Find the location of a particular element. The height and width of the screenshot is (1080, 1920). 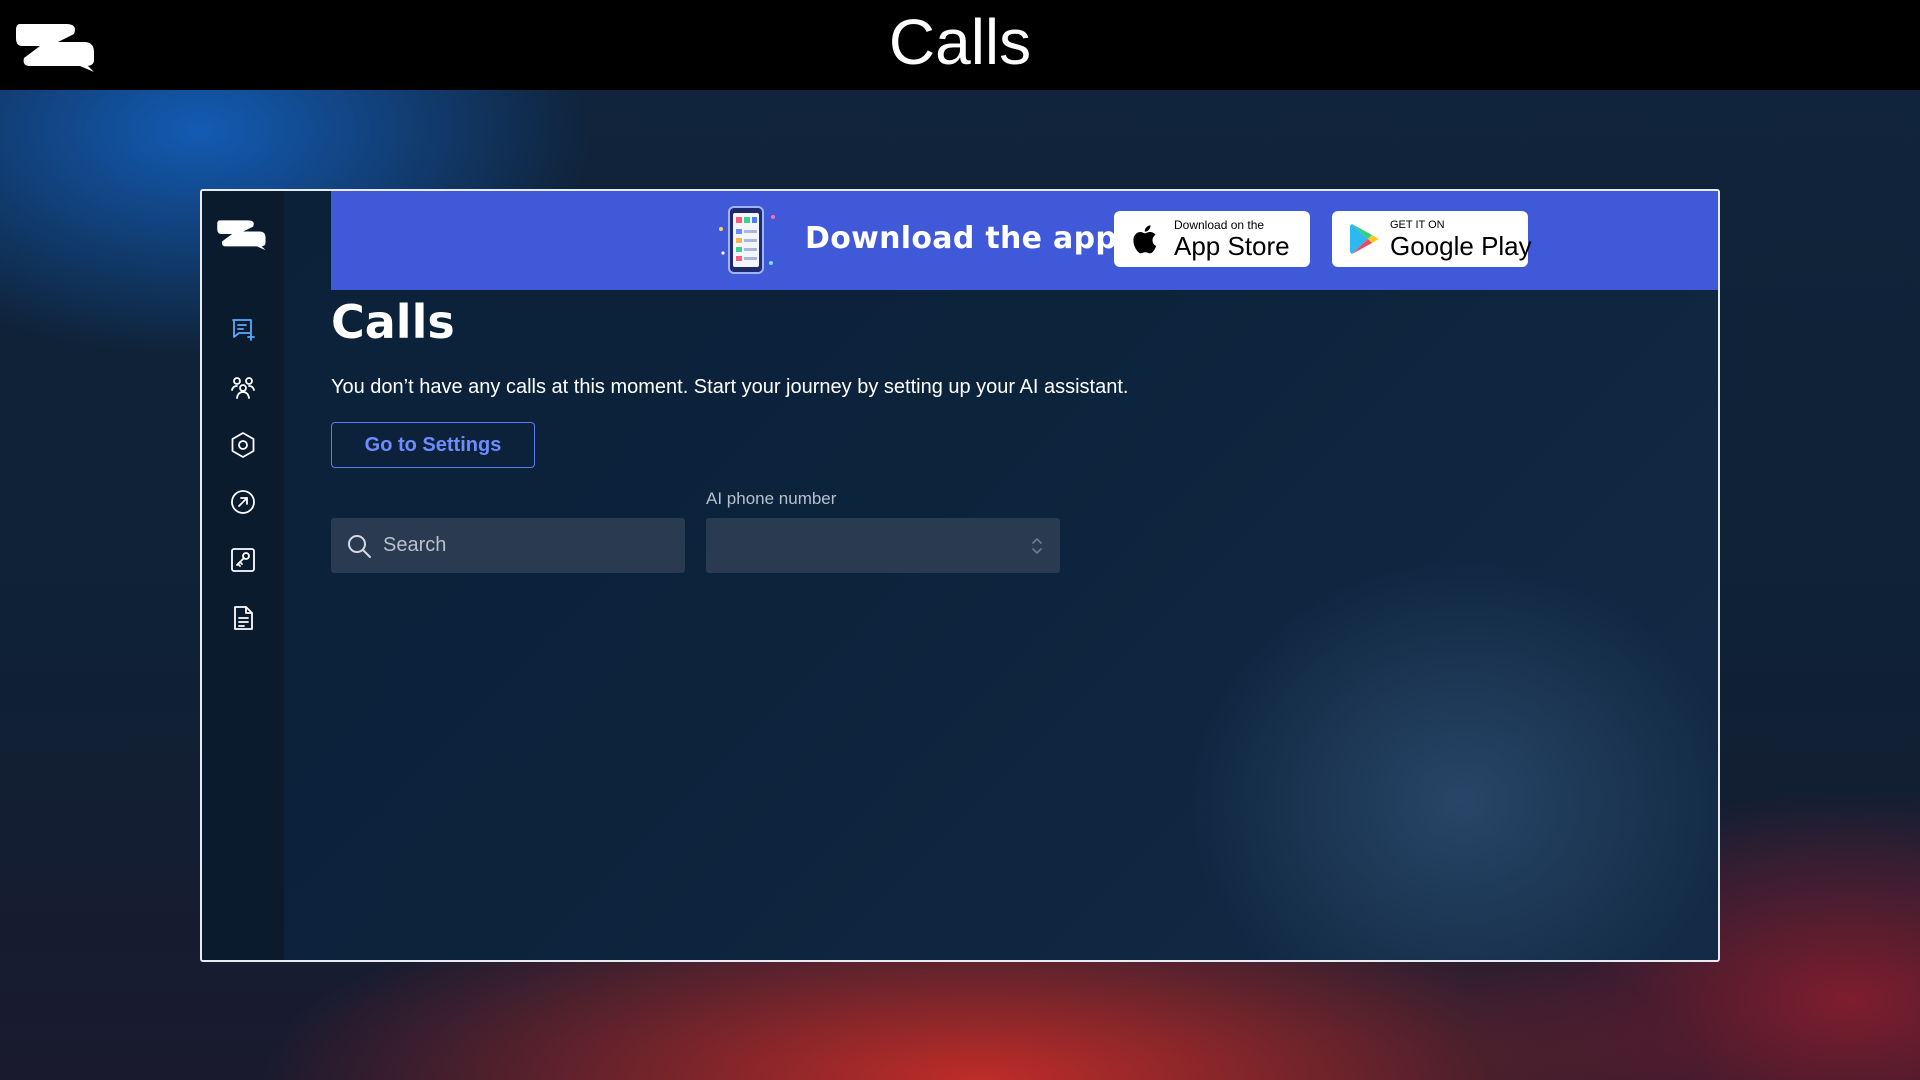

sidebar-item-contacts is located at coordinates (243, 387).